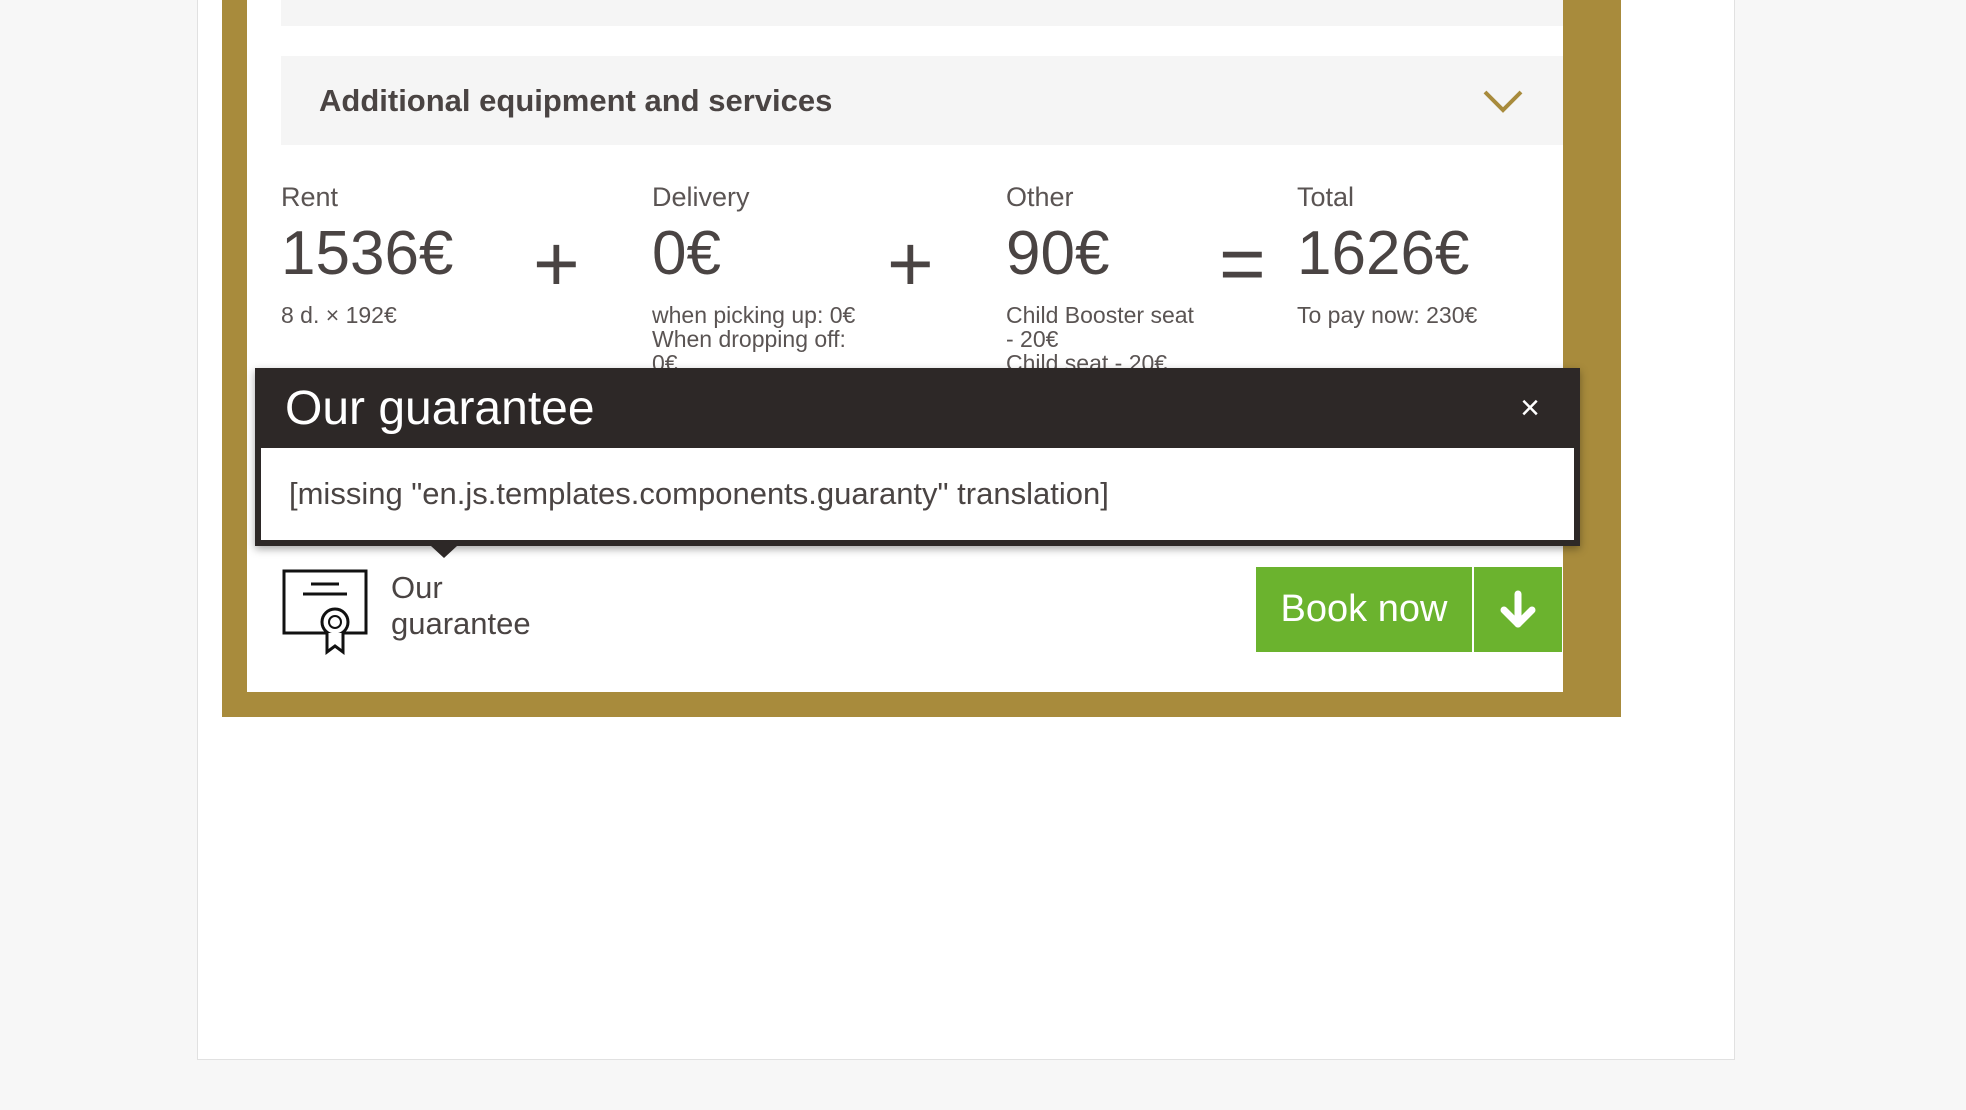  I want to click on chevron-down-icon, so click(1503, 101).